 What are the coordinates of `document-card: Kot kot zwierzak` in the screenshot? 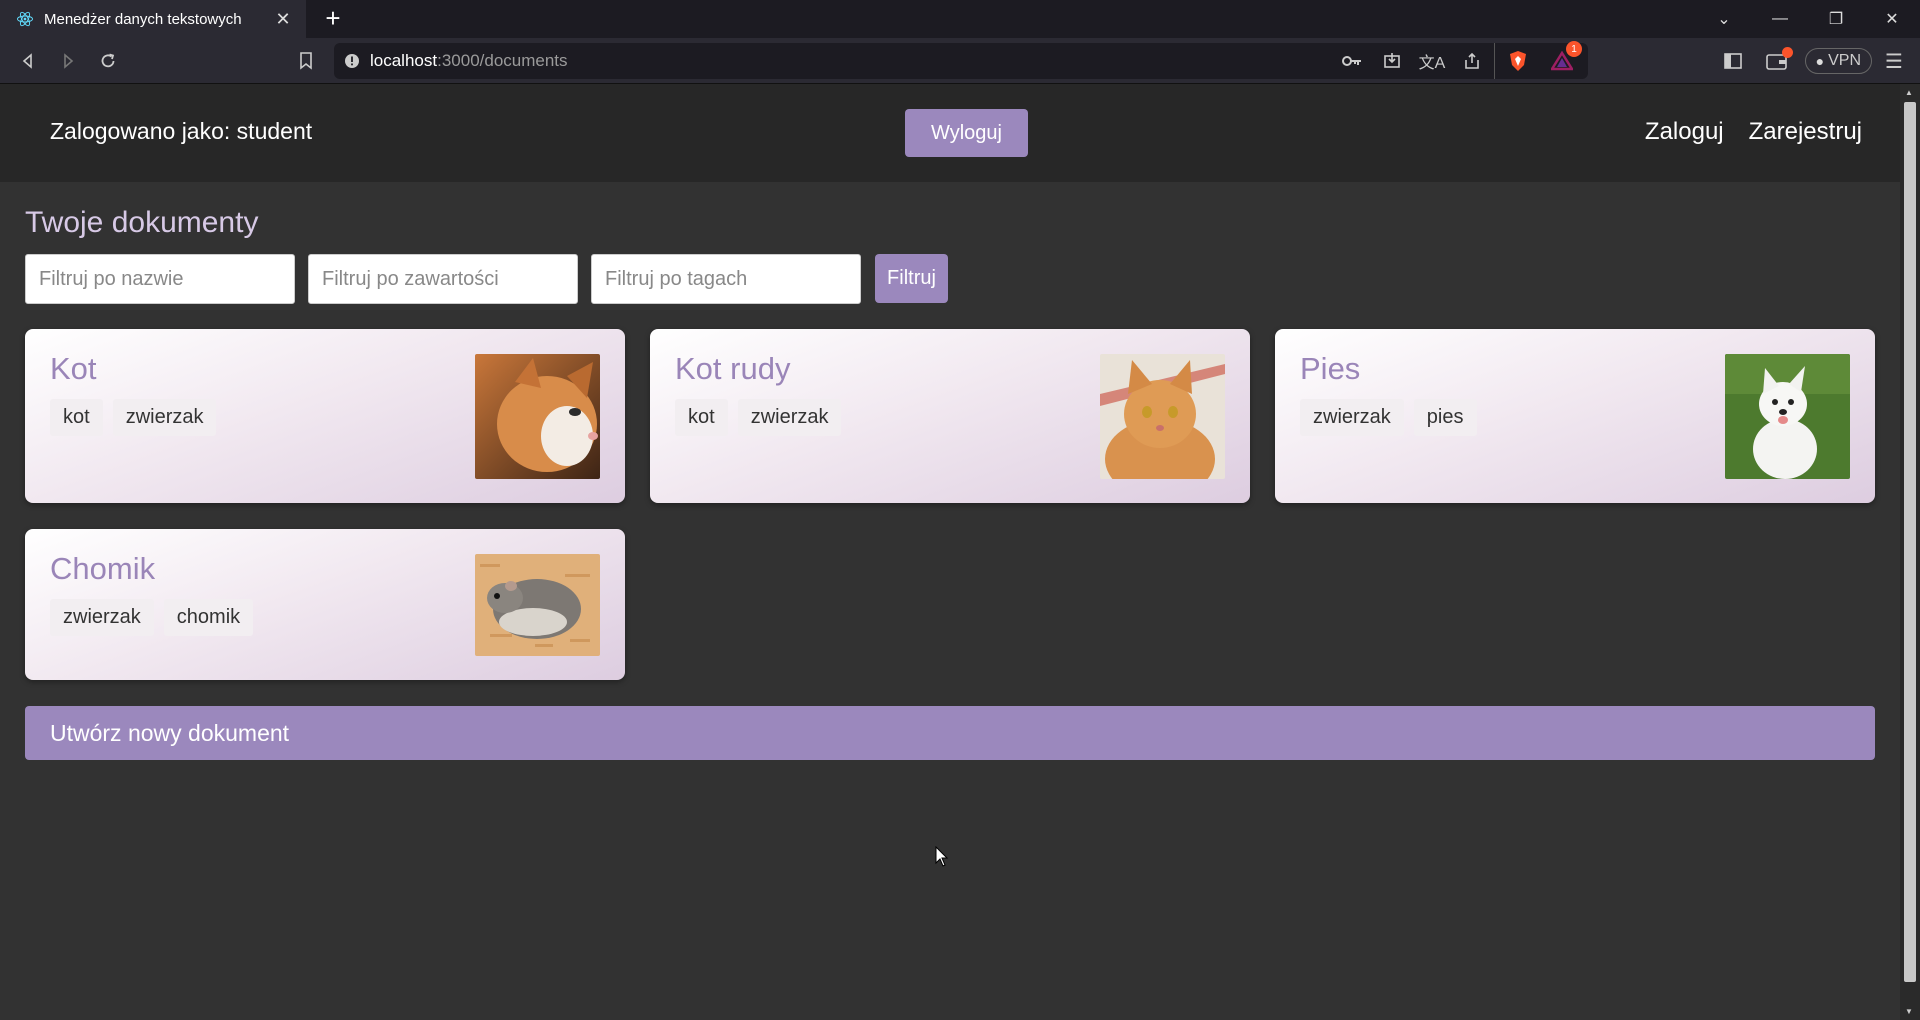 It's located at (325, 416).